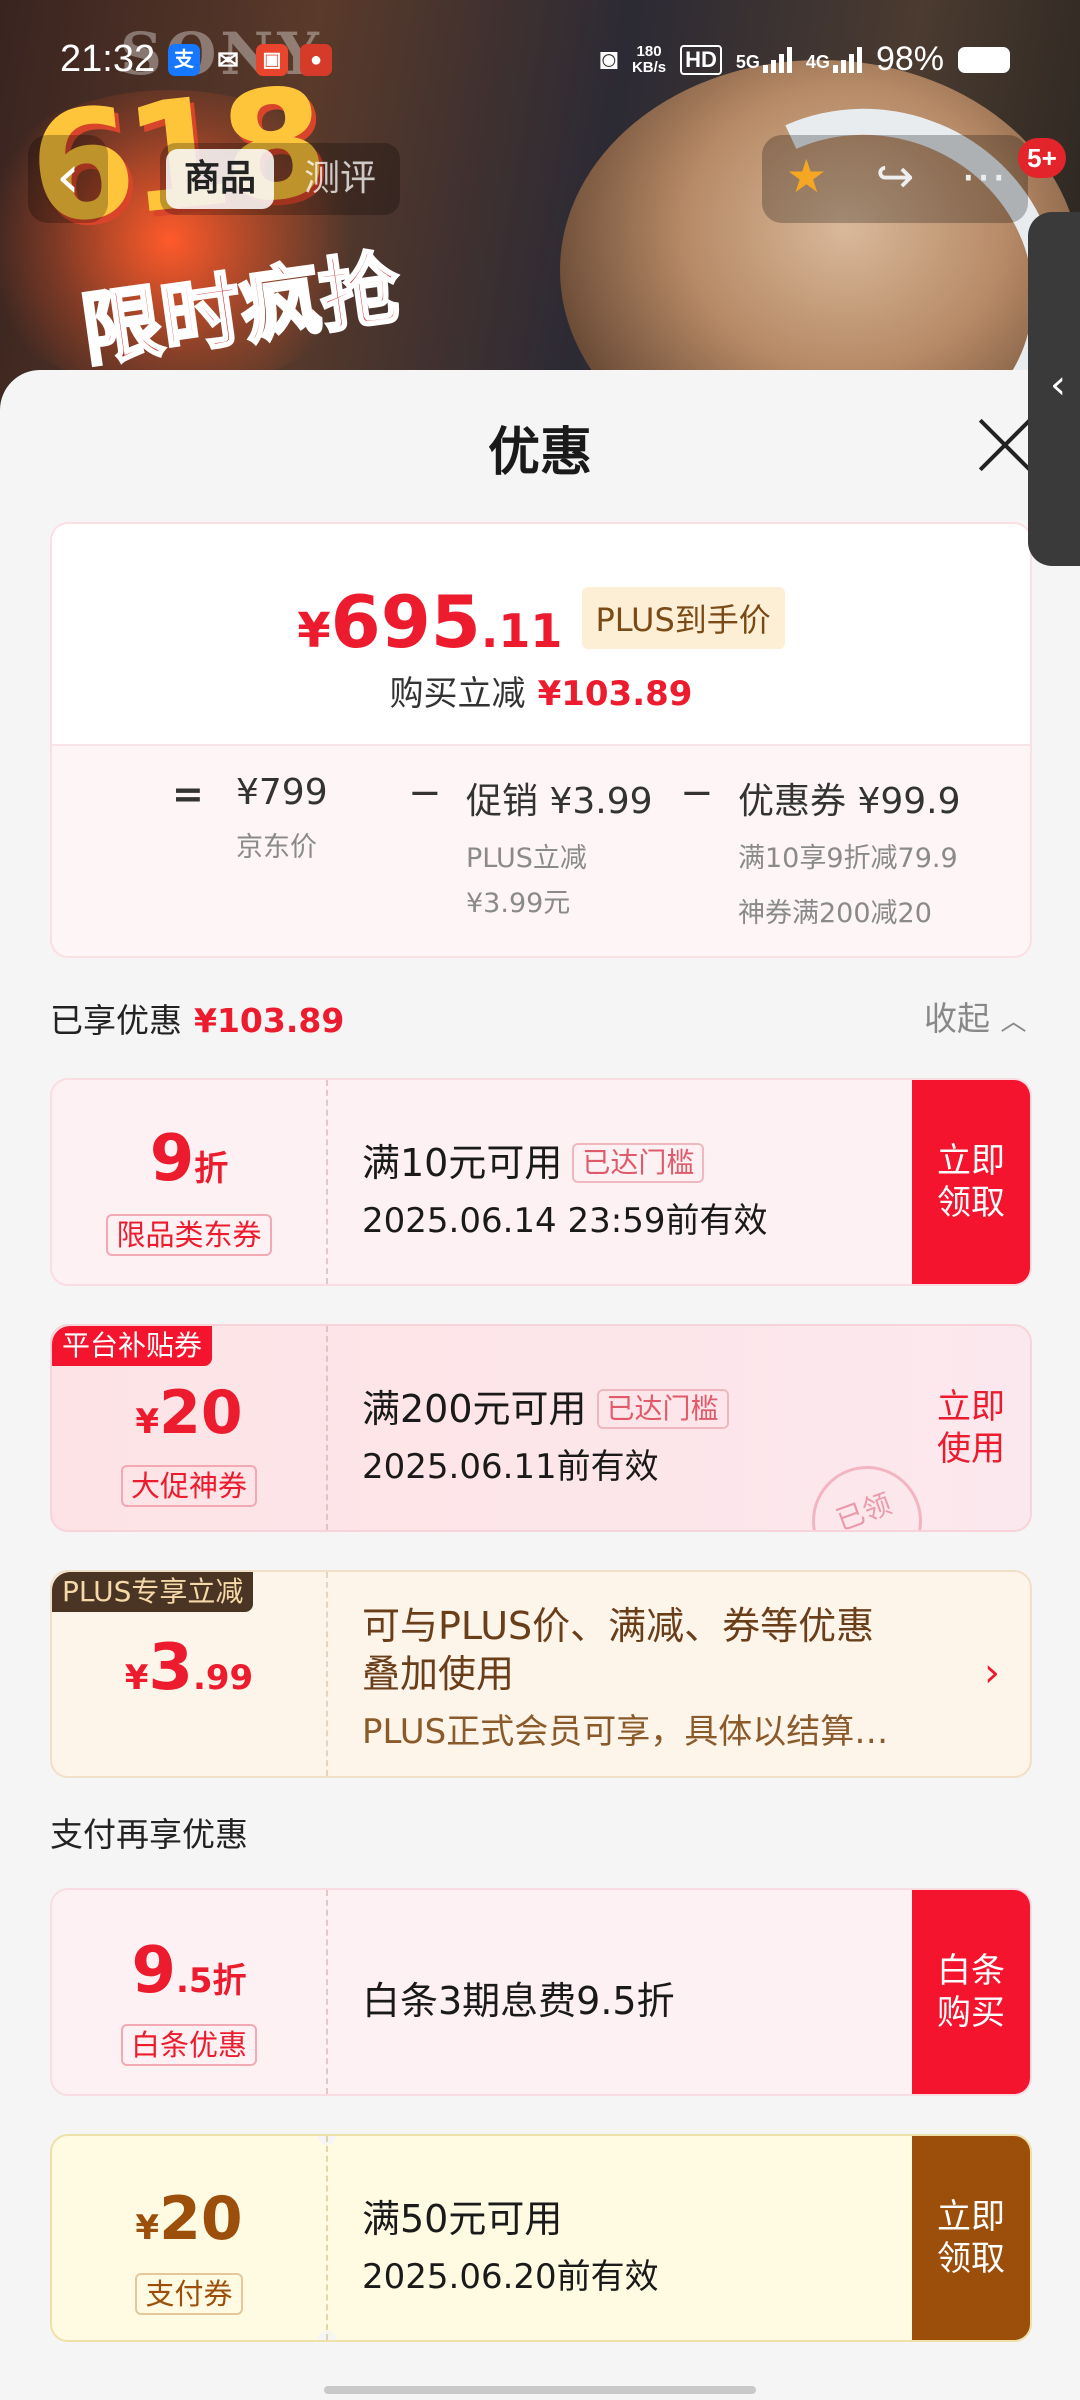  Describe the element at coordinates (701, 59) in the screenshot. I see `hd-icon: HD` at that location.